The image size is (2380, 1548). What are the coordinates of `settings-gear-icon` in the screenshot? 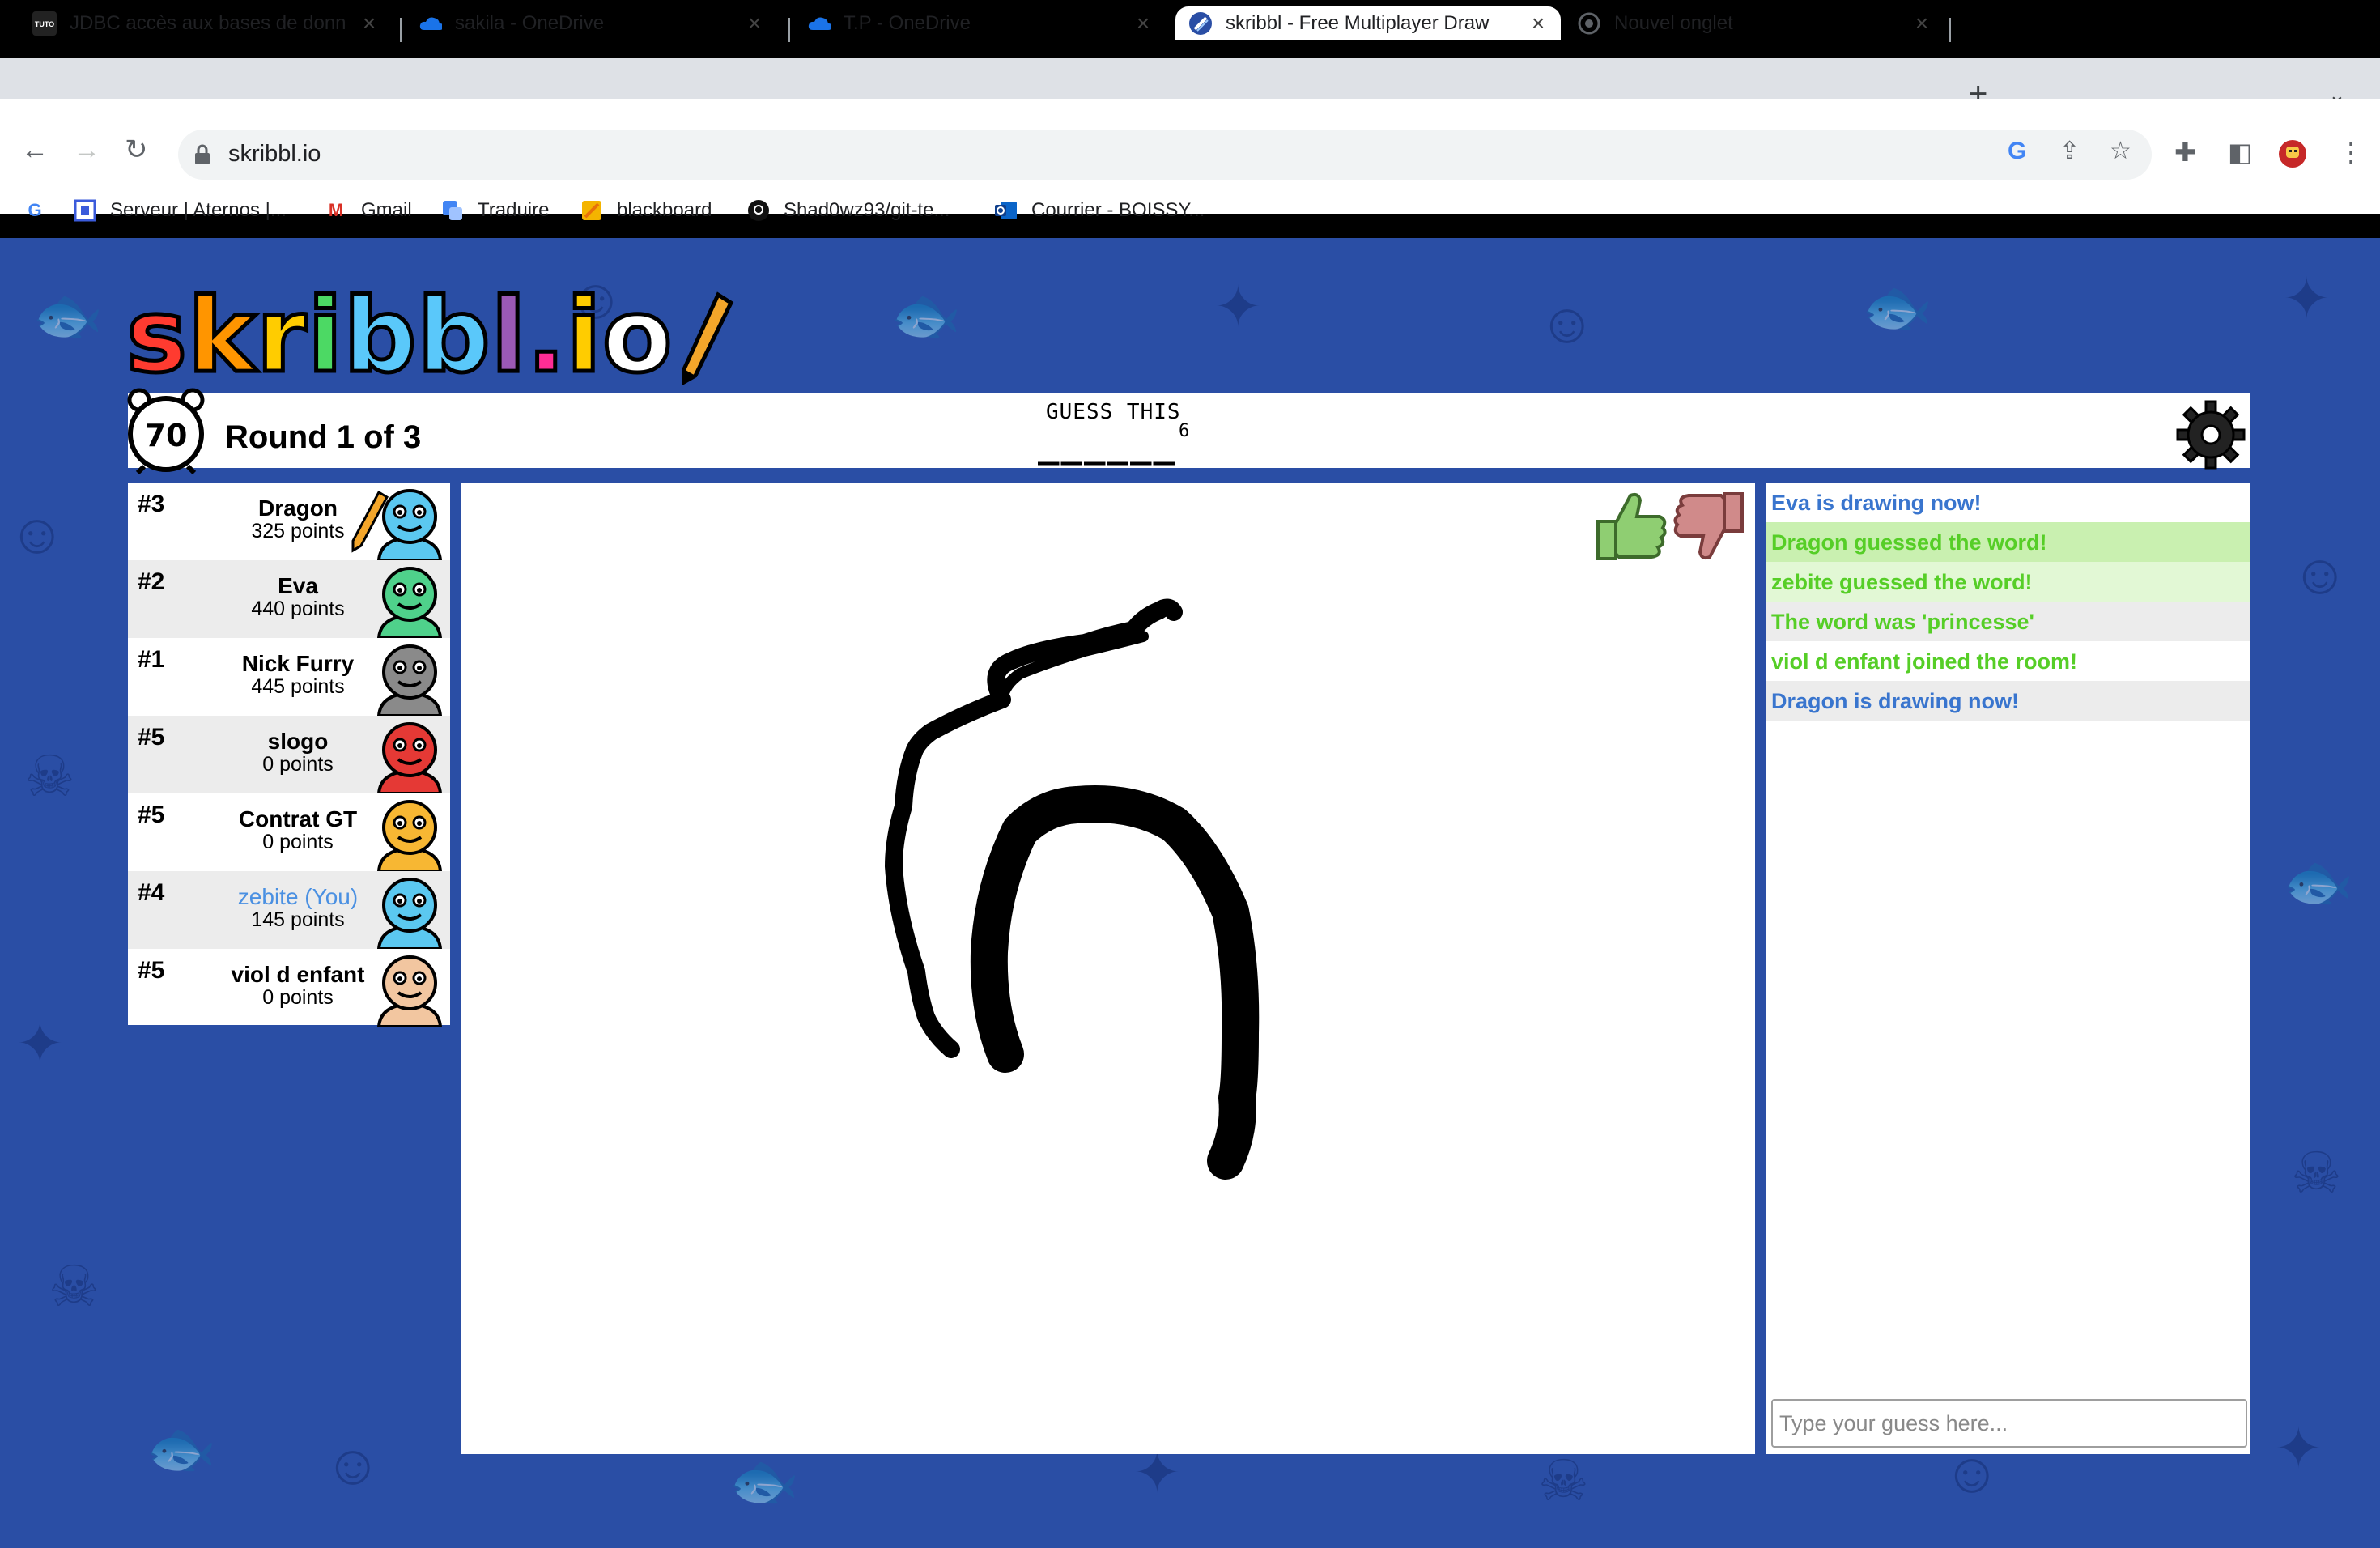 It's located at (2211, 435).